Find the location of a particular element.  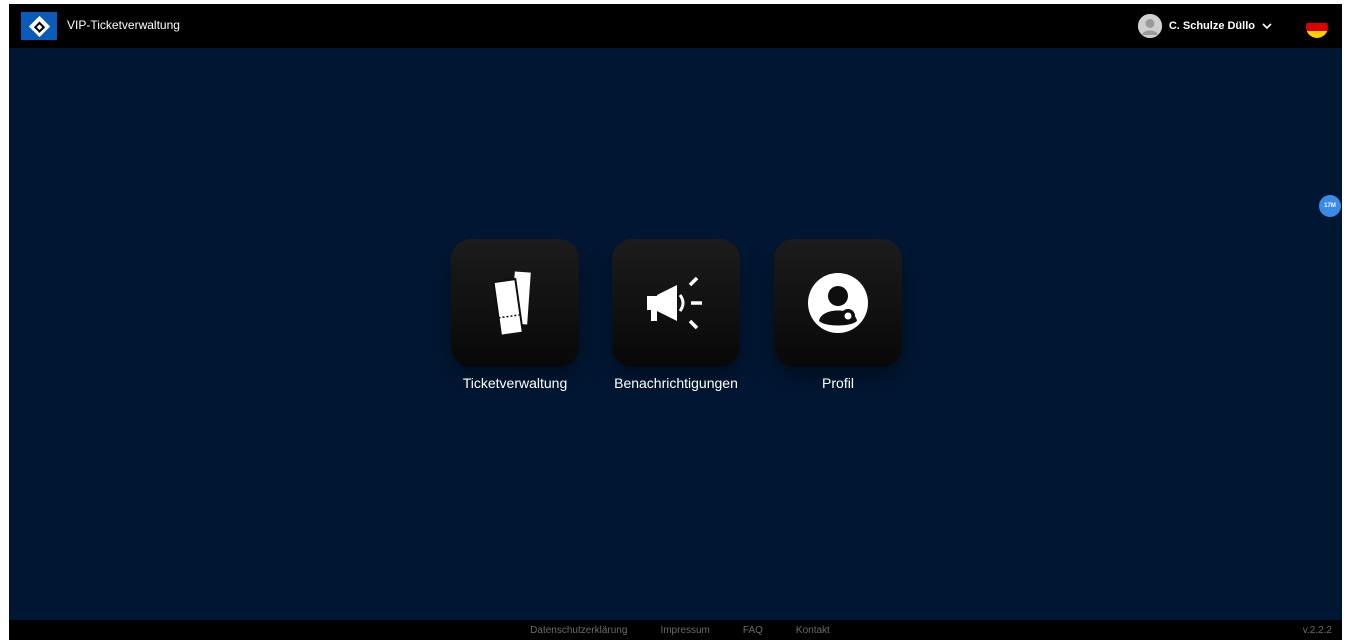

hsv-logo-icon is located at coordinates (39, 26).